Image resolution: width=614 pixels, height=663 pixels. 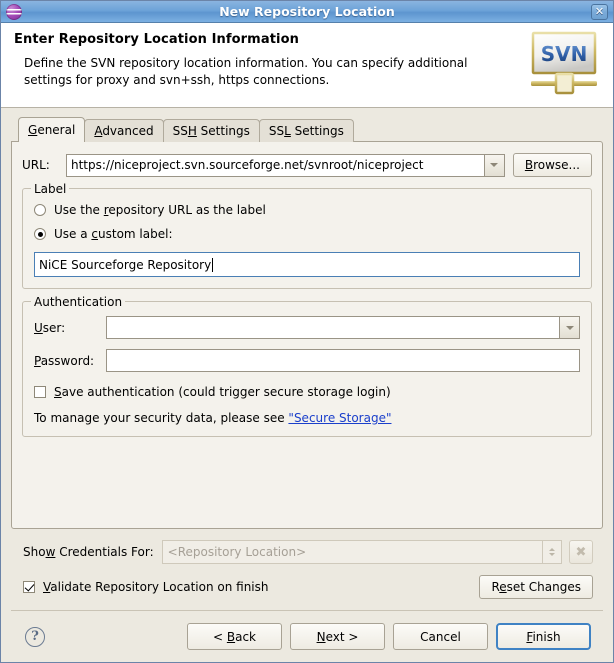 I want to click on tab-ssh-label-rest: Settings, so click(x=223, y=131).